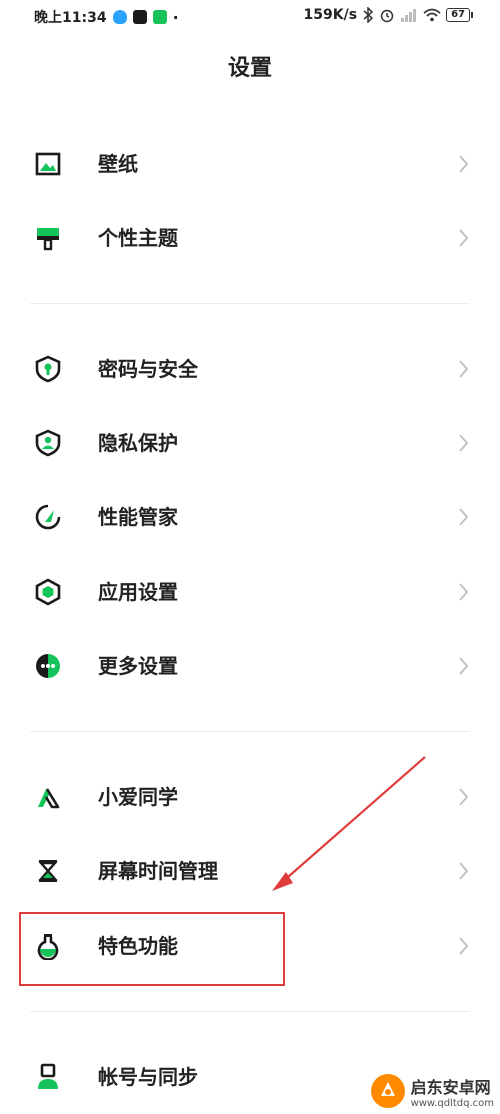  What do you see at coordinates (48, 164) in the screenshot?
I see `wallpaper-icon` at bounding box center [48, 164].